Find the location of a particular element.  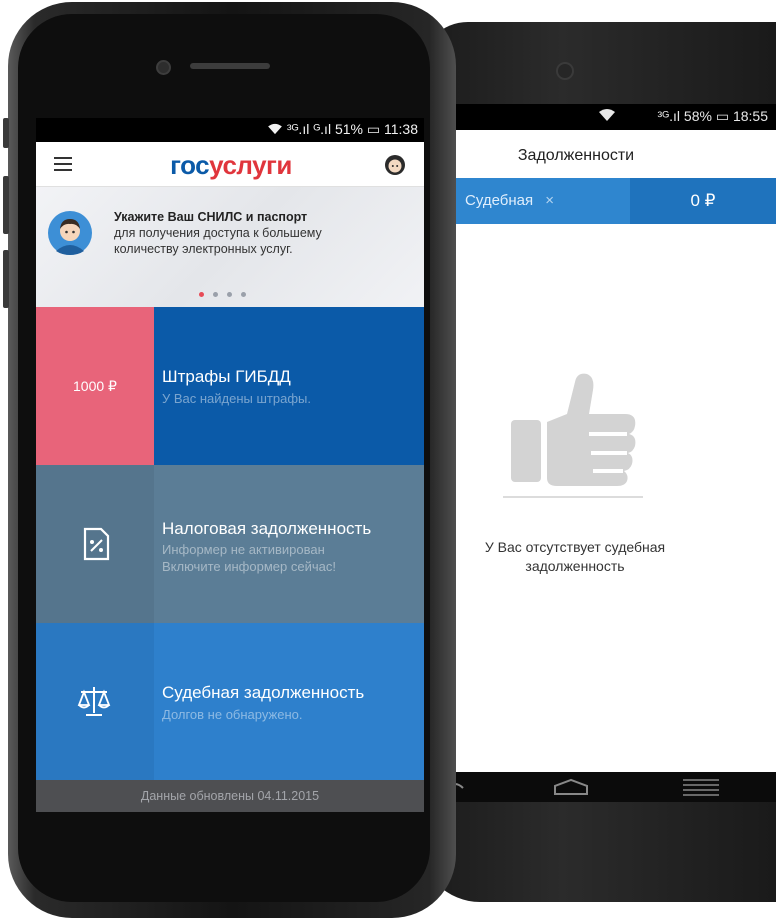

user-avatar-icon is located at coordinates (395, 165).